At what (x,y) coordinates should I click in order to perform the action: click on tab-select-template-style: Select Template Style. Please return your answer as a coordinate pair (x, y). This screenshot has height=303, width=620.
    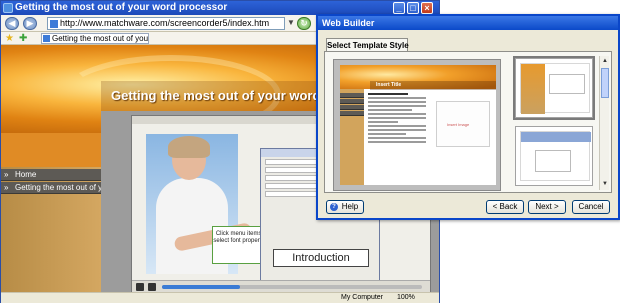
    Looking at the image, I should click on (367, 45).